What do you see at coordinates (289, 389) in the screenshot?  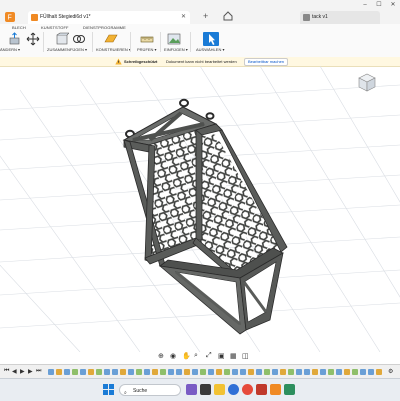 I see `green-app-icon` at bounding box center [289, 389].